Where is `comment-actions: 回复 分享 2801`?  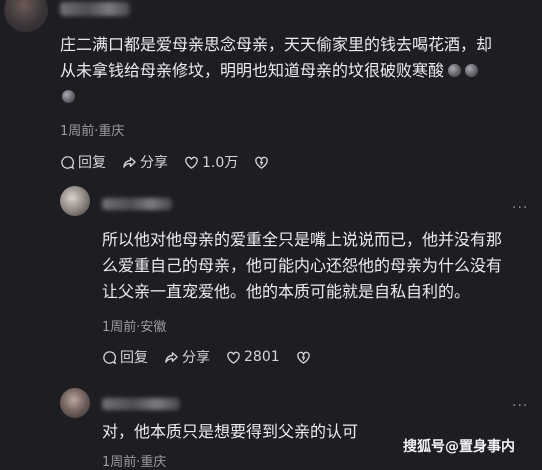
comment-actions: 回复 分享 2801 is located at coordinates (216, 357).